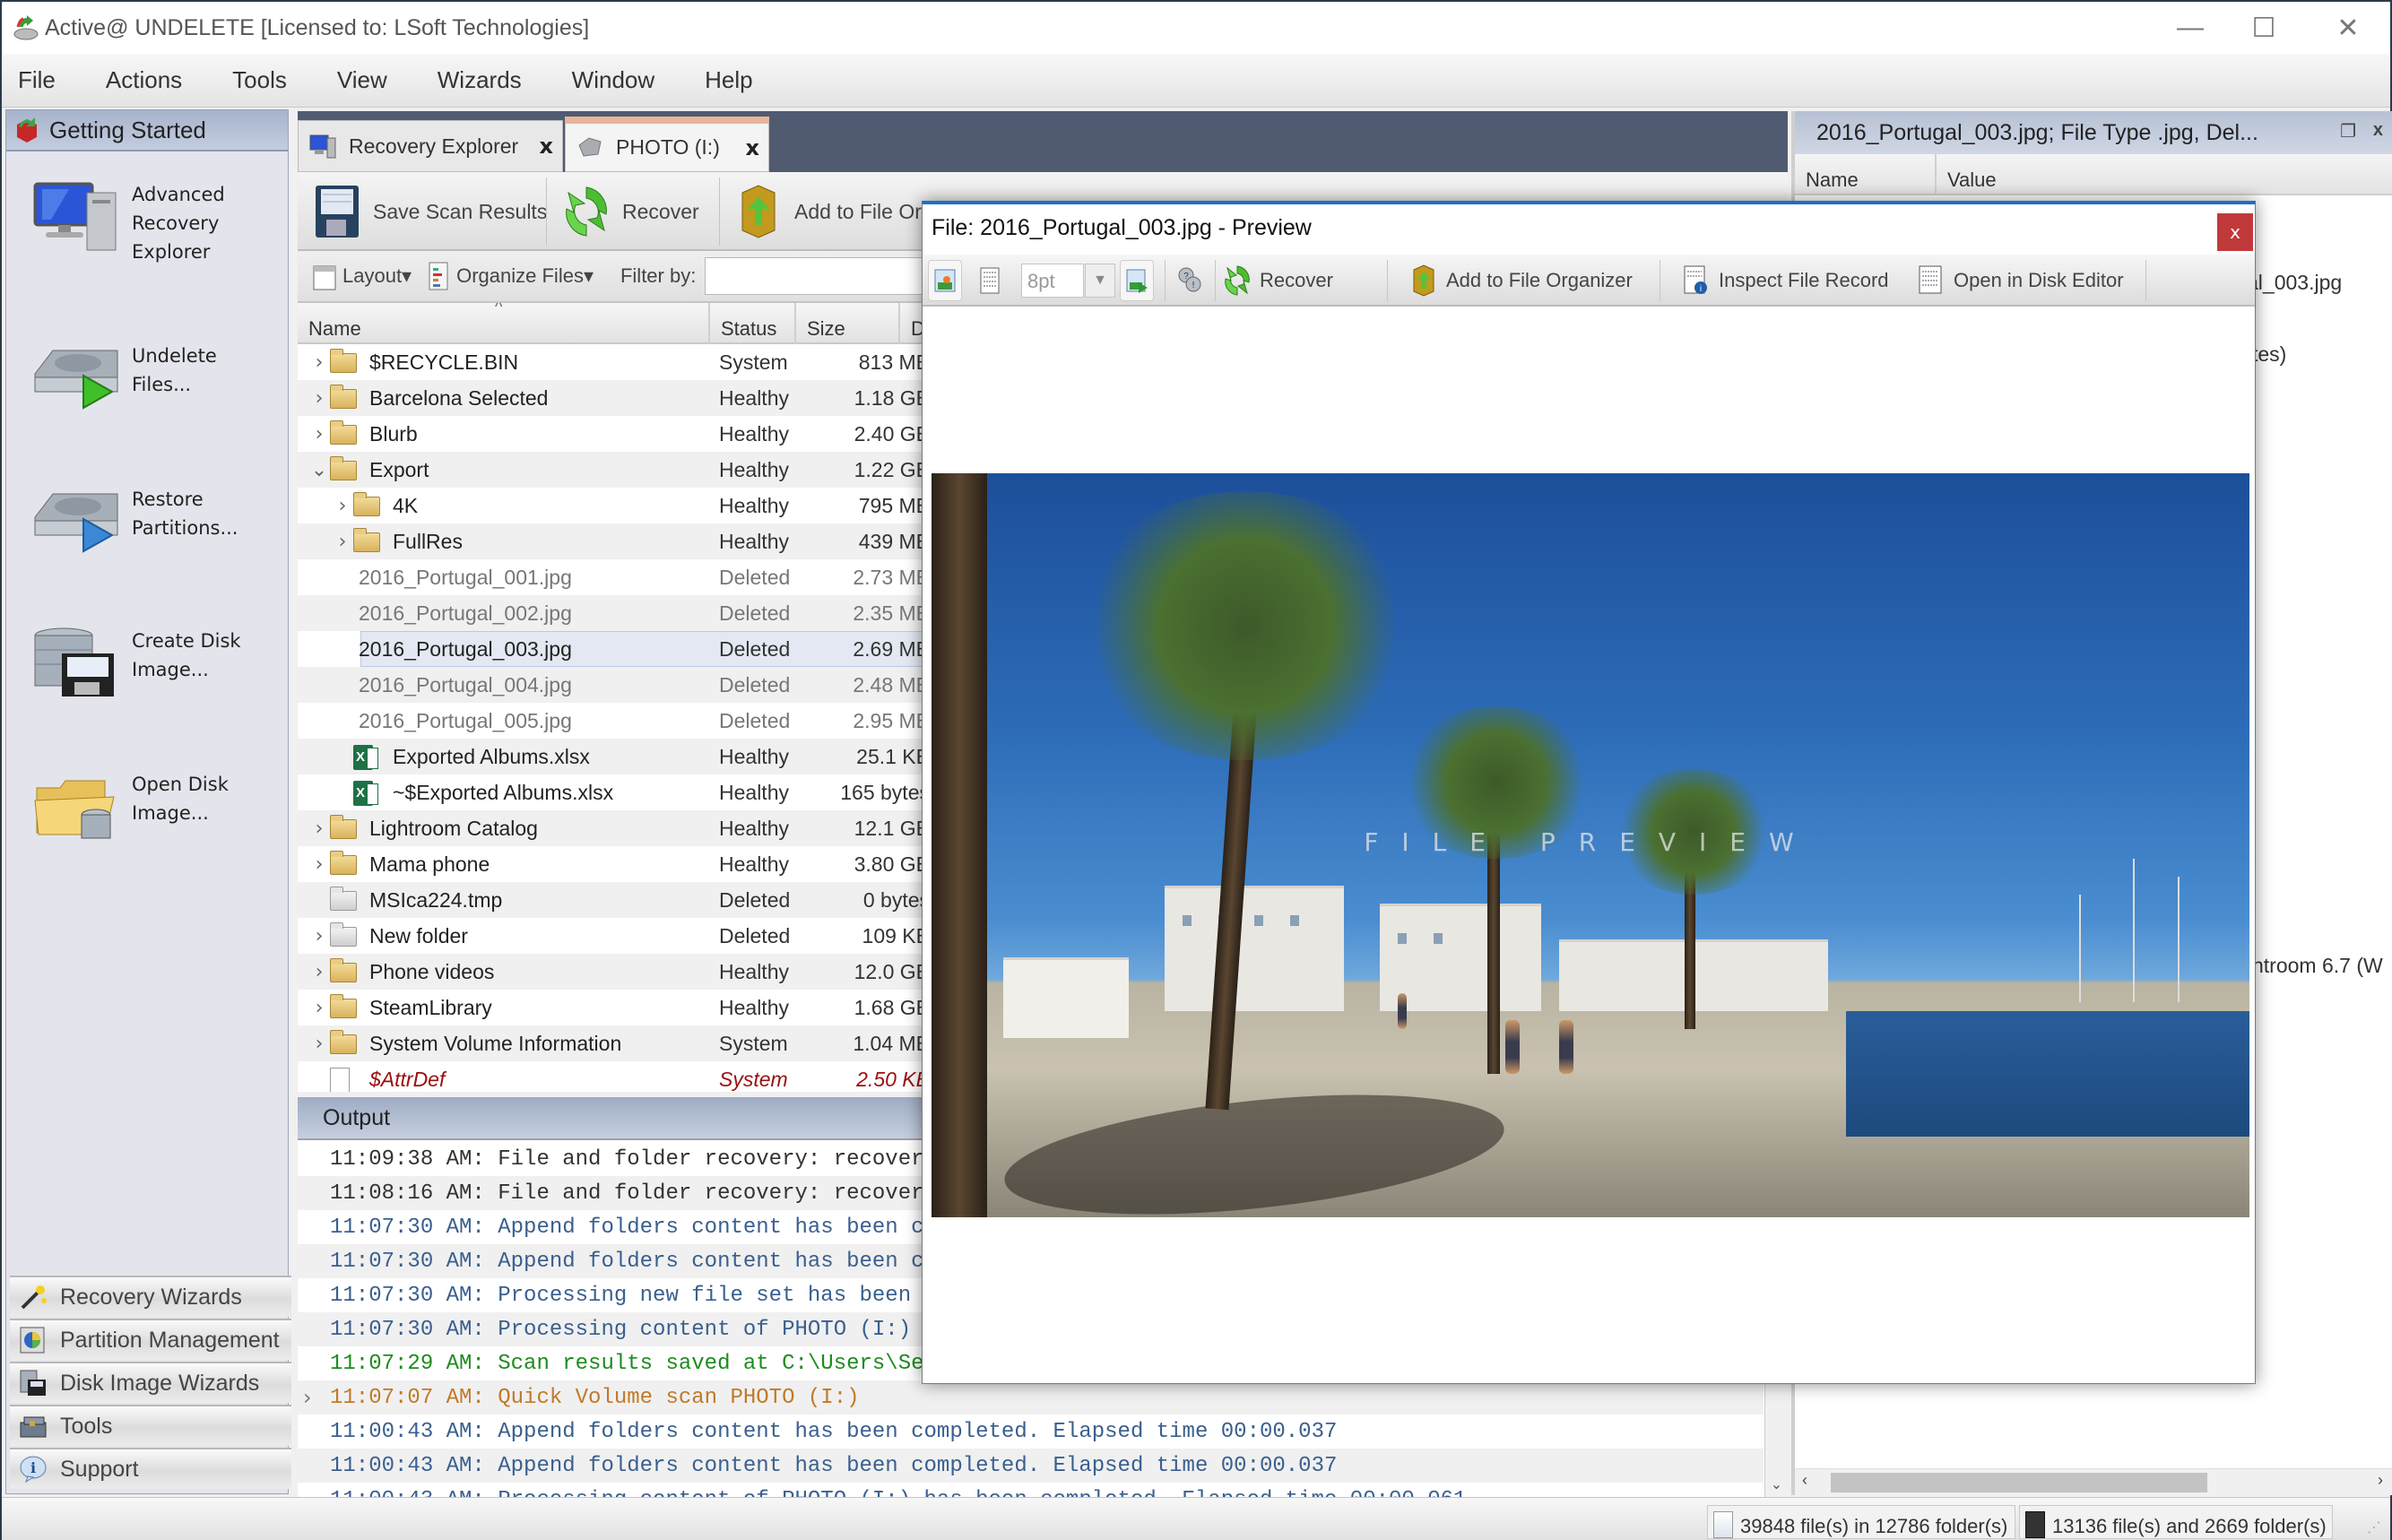 Image resolution: width=2392 pixels, height=1540 pixels. Describe the element at coordinates (2021, 280) in the screenshot. I see `open-in-disk-editor-button: Open in Disk Editor` at that location.